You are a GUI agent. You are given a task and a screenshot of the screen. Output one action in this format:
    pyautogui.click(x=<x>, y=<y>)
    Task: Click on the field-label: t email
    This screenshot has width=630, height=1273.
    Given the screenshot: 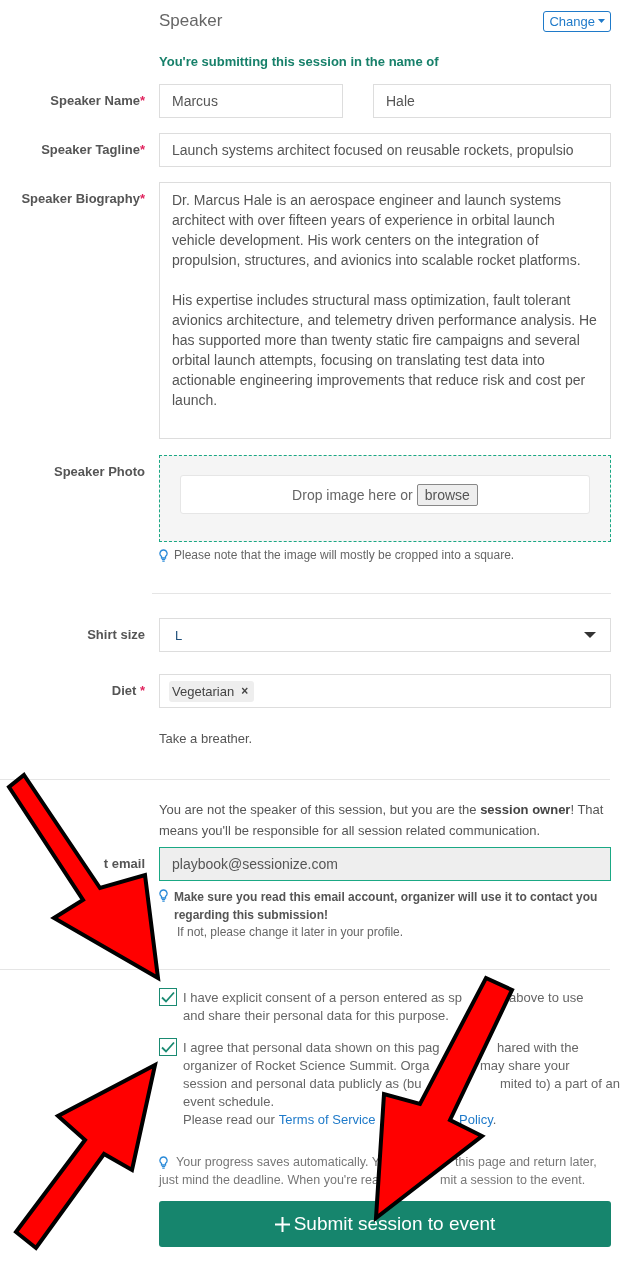 What is the action you would take?
    pyautogui.click(x=124, y=863)
    